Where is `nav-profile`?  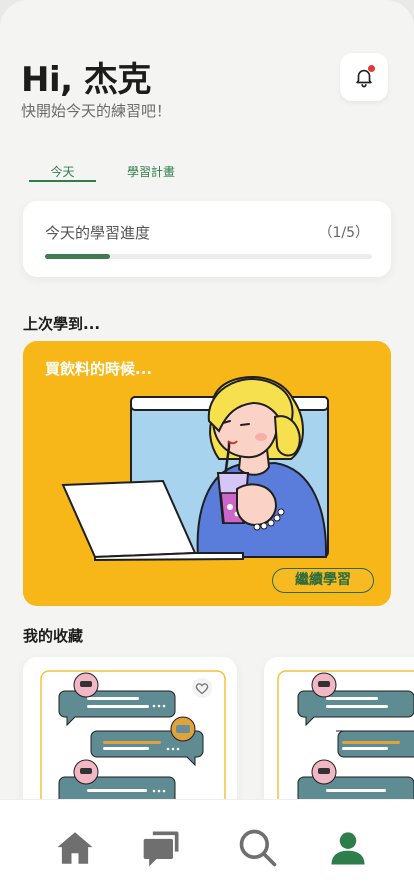
nav-profile is located at coordinates (348, 848).